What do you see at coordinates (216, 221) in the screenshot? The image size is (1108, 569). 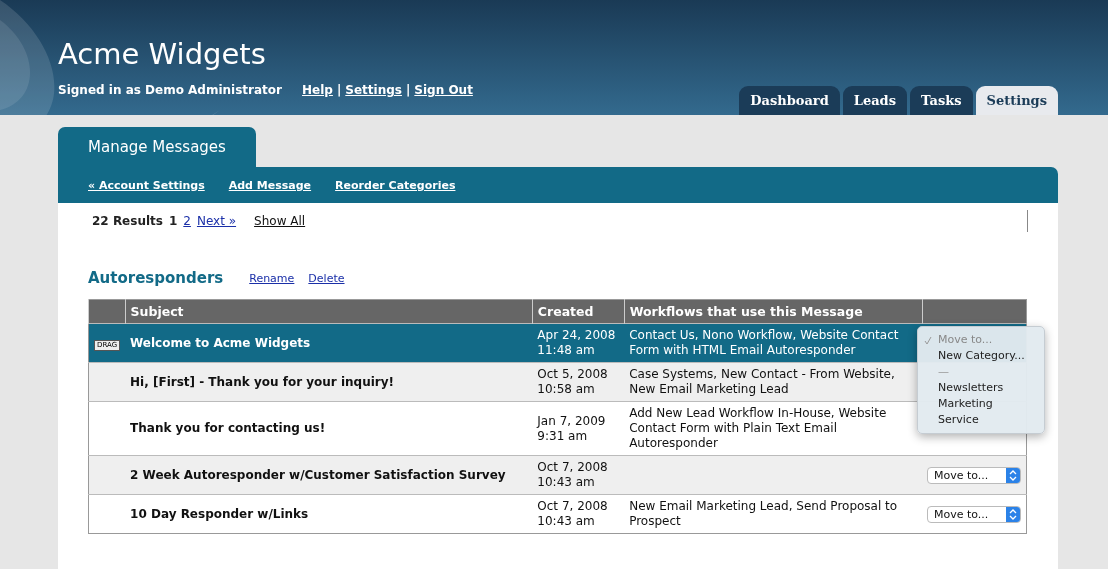 I see `page-link: Next »` at bounding box center [216, 221].